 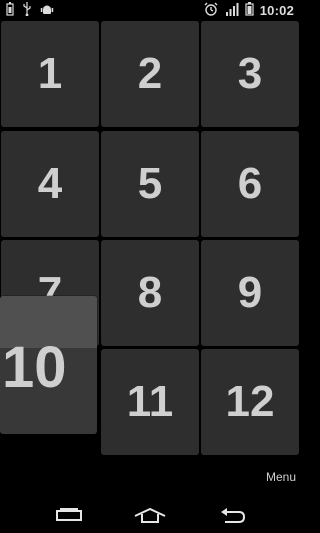 I want to click on tile-8: 8, so click(x=150, y=293).